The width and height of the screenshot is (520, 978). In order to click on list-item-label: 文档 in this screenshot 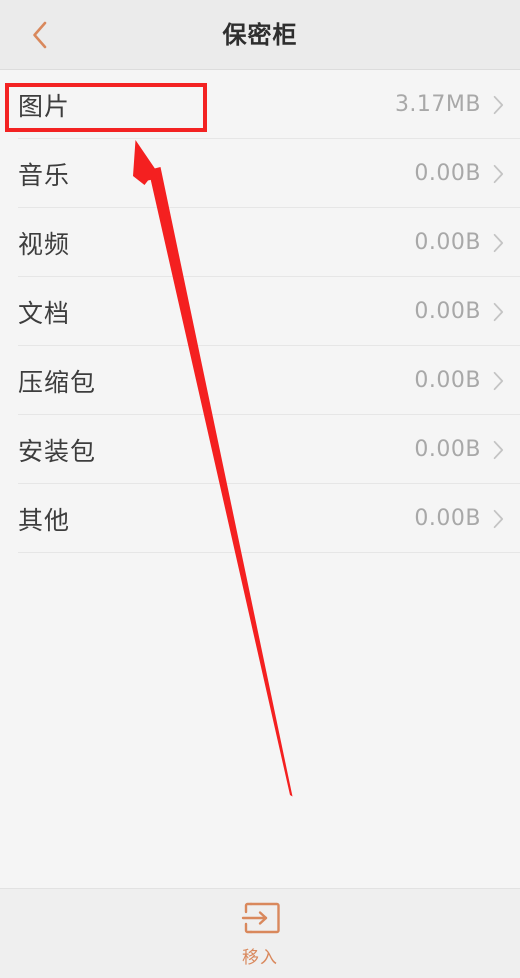, I will do `click(44, 313)`.